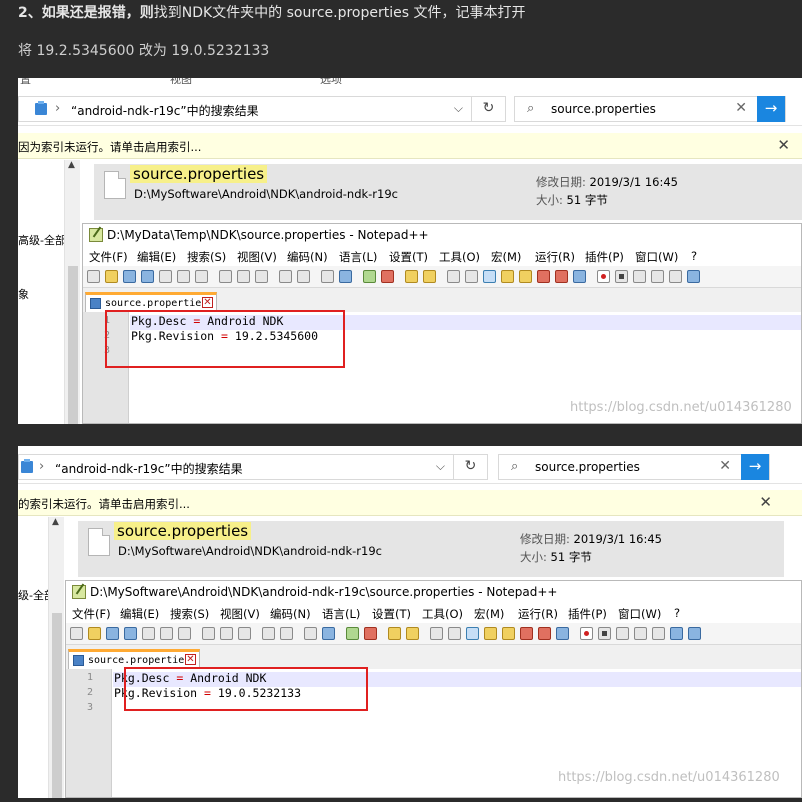 This screenshot has height=802, width=802. What do you see at coordinates (587, 614) in the screenshot?
I see `menu-plugins: 插件(P)` at bounding box center [587, 614].